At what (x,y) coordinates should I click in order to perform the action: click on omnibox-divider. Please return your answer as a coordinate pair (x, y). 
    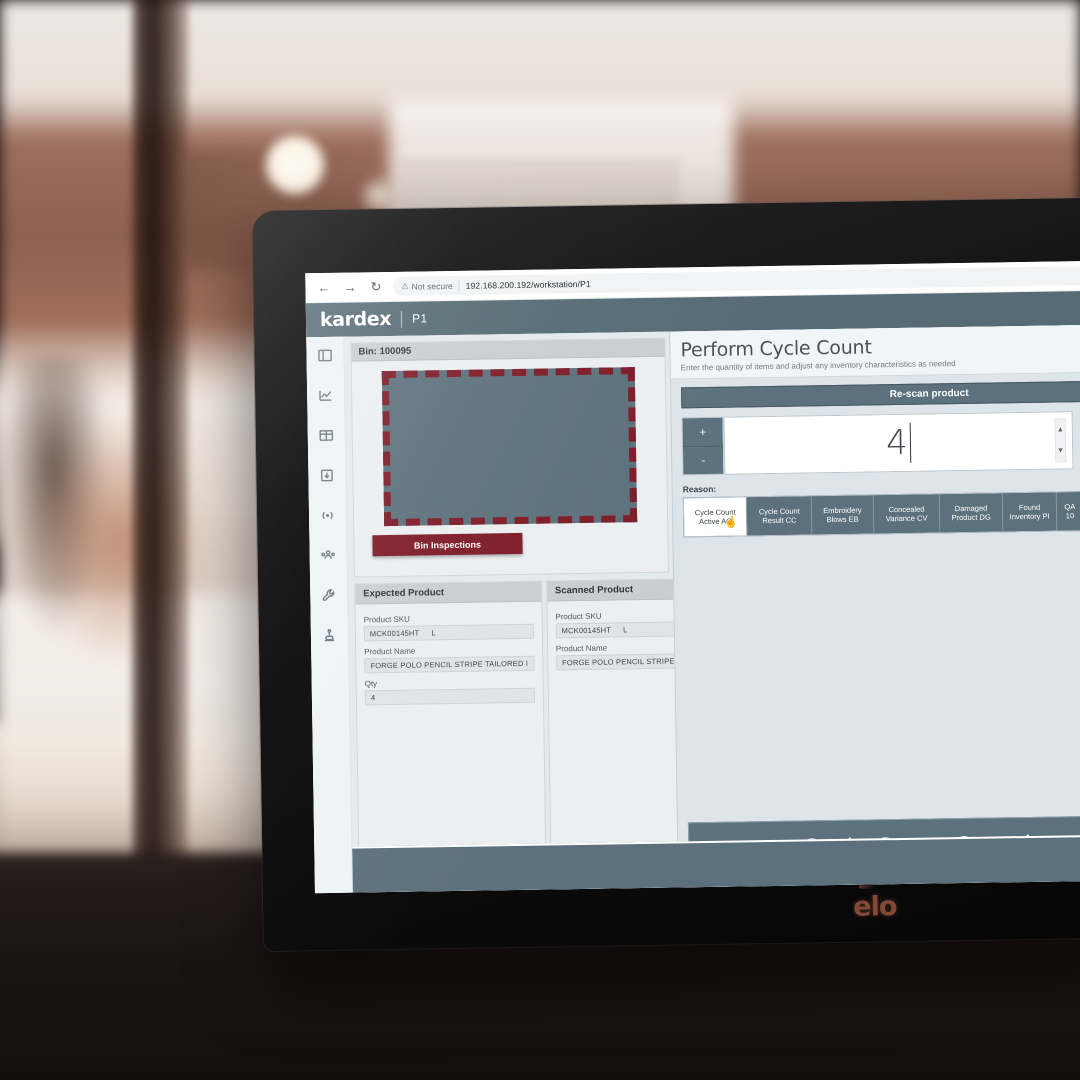
    Looking at the image, I should click on (459, 285).